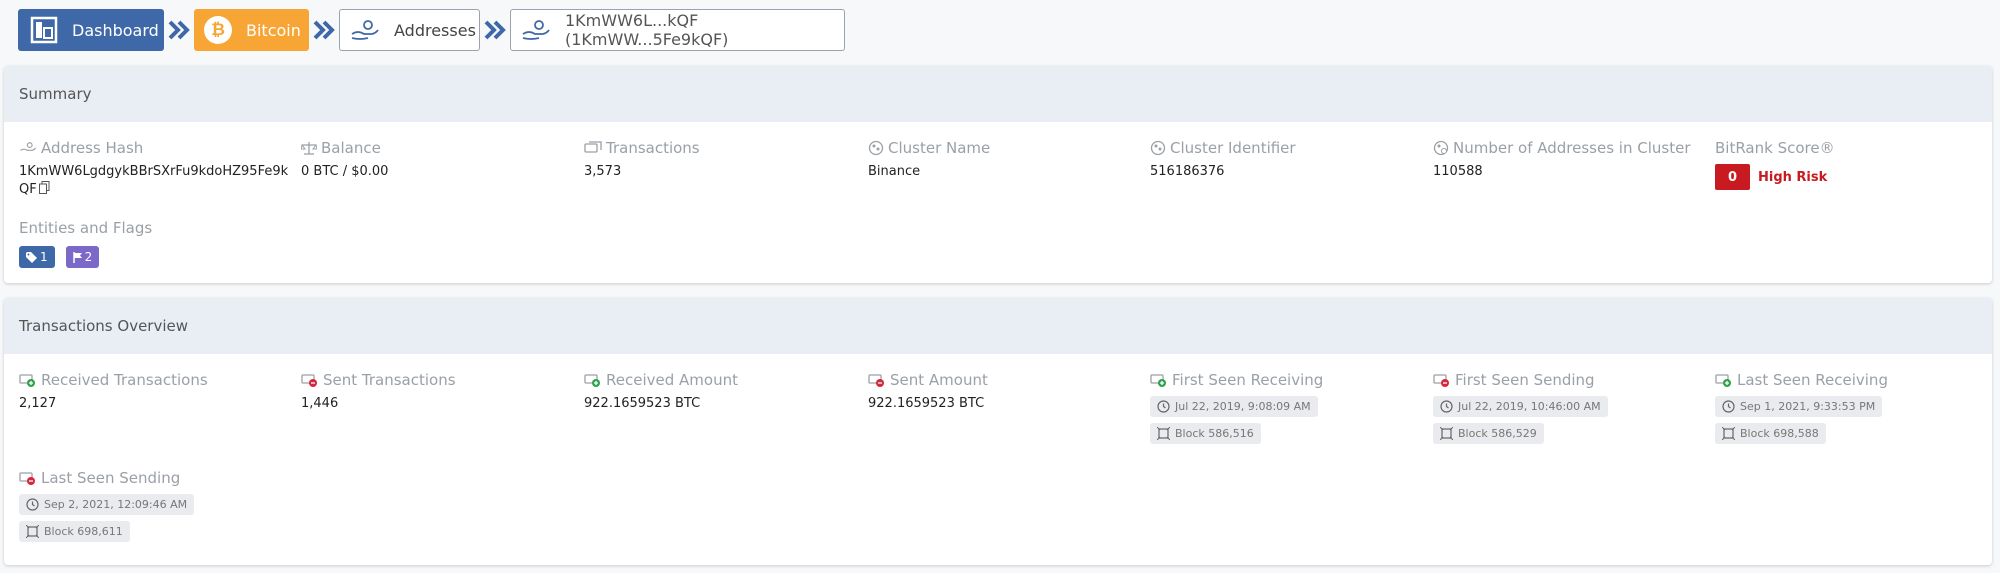 The width and height of the screenshot is (2000, 573). I want to click on cluster-name-value: Binance, so click(894, 171).